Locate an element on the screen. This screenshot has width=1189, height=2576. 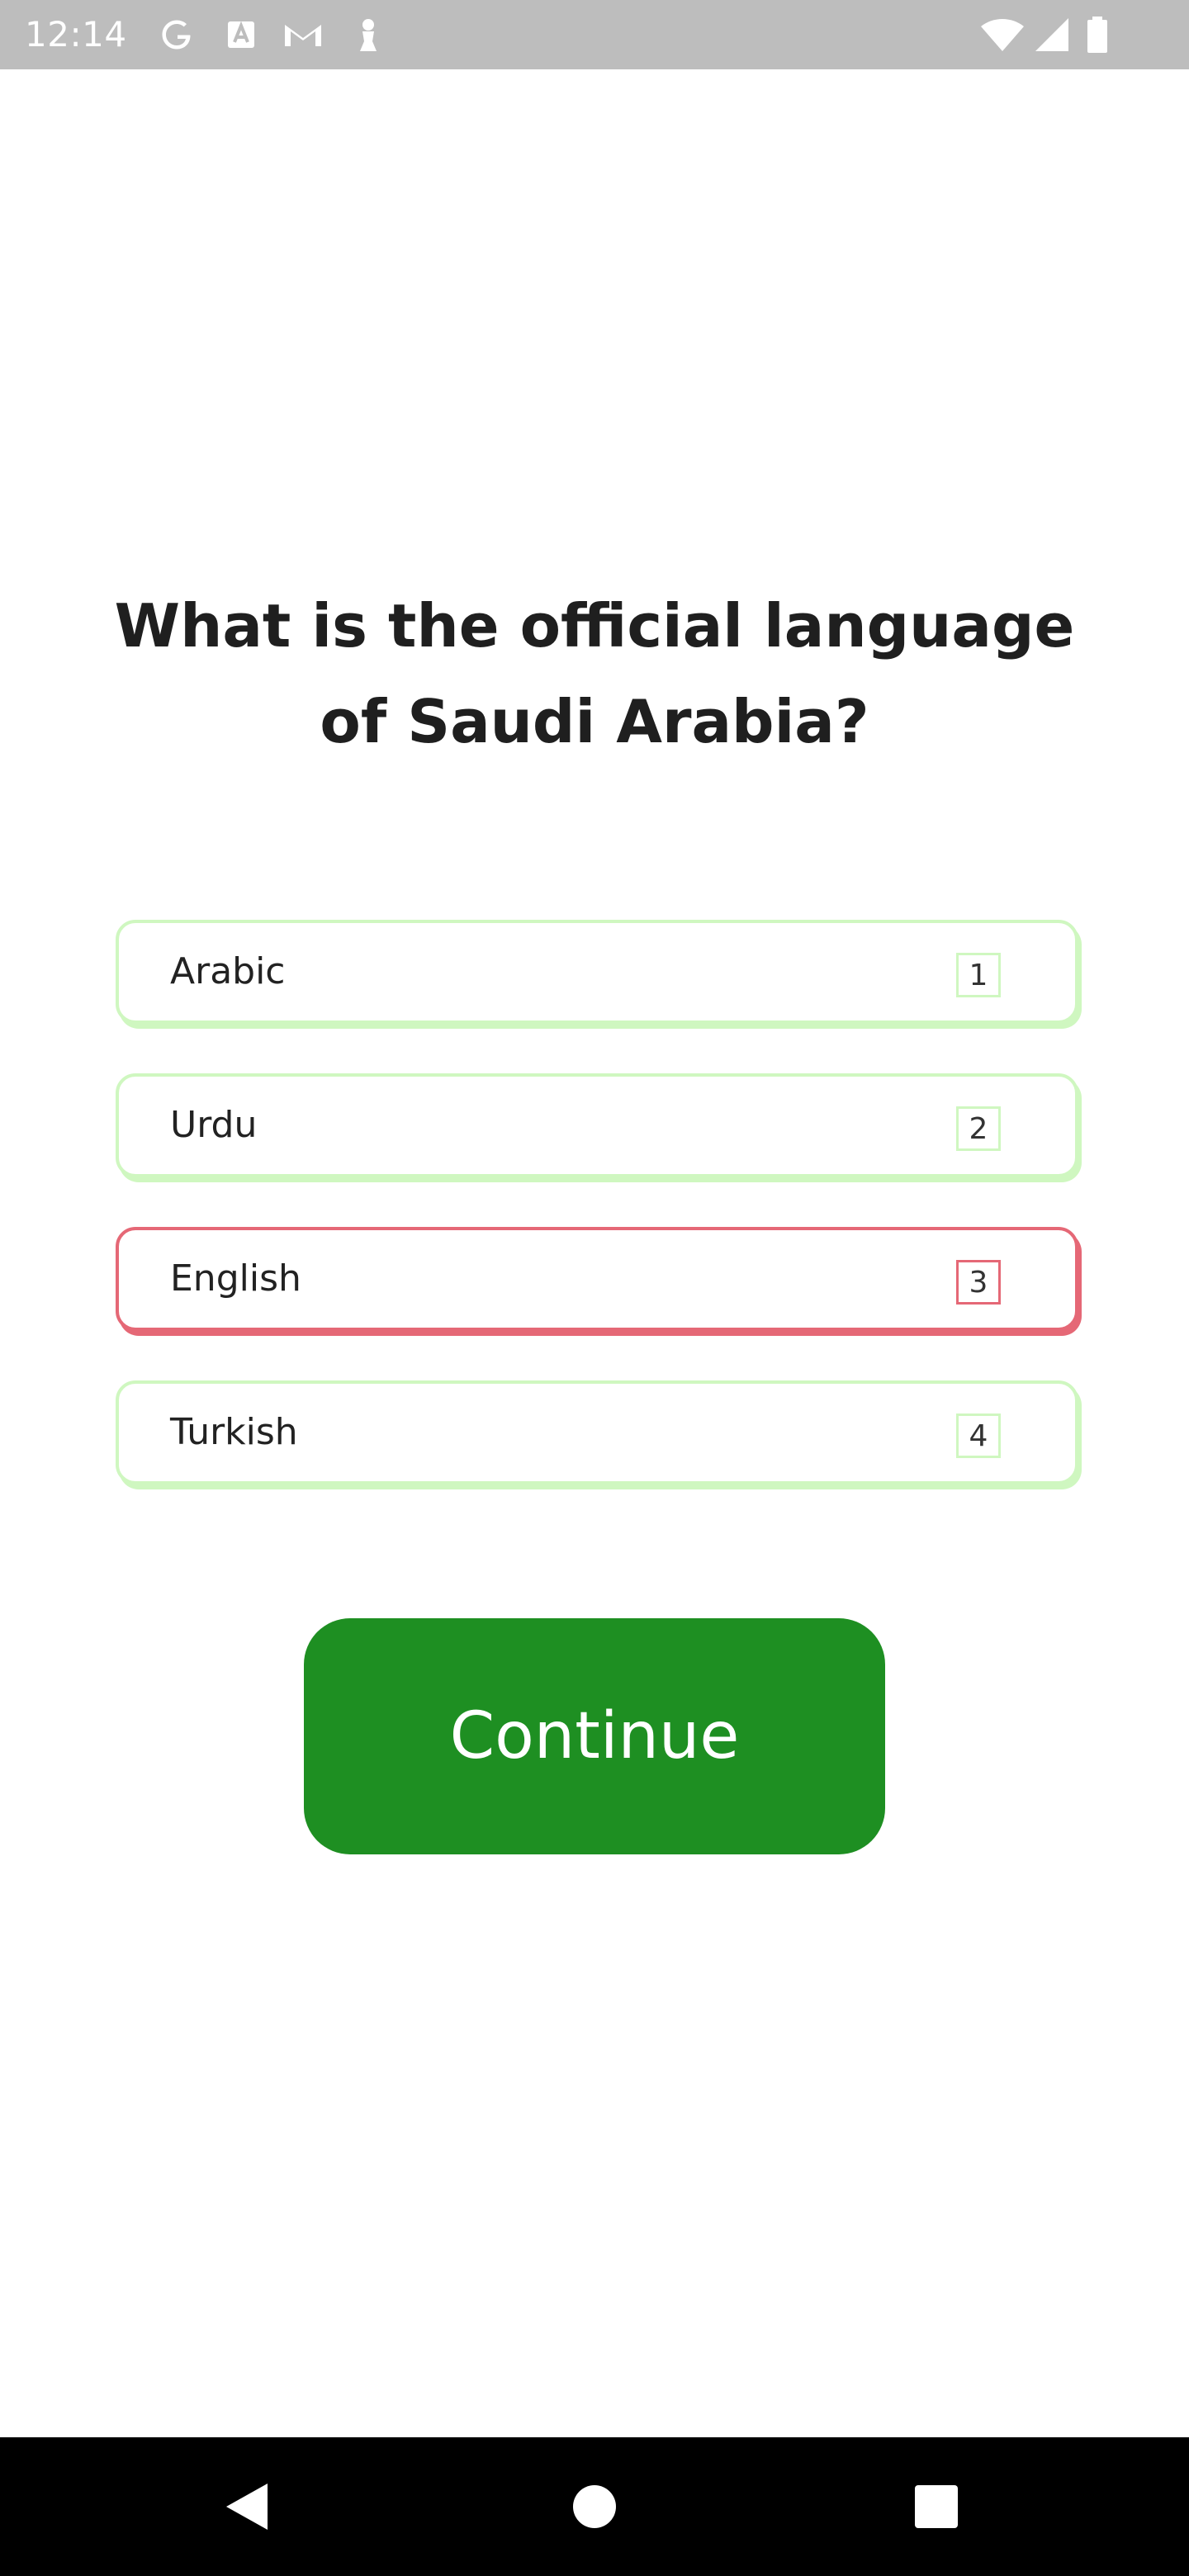
home-icon is located at coordinates (594, 2506).